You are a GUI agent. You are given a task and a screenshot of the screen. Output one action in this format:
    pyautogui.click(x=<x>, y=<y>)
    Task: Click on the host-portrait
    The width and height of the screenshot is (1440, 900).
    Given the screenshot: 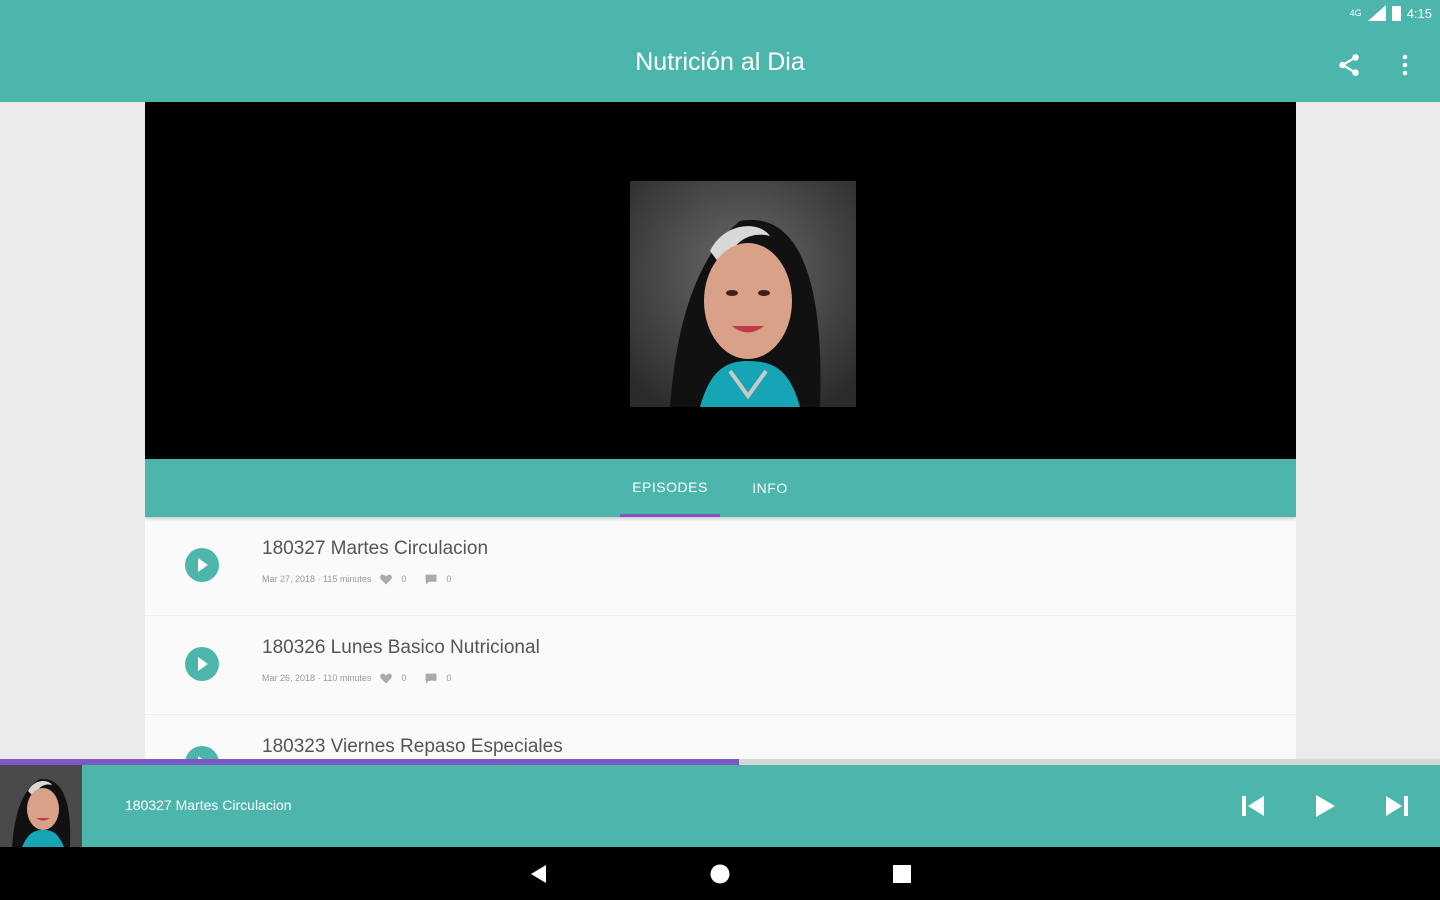 What is the action you would take?
    pyautogui.click(x=743, y=294)
    